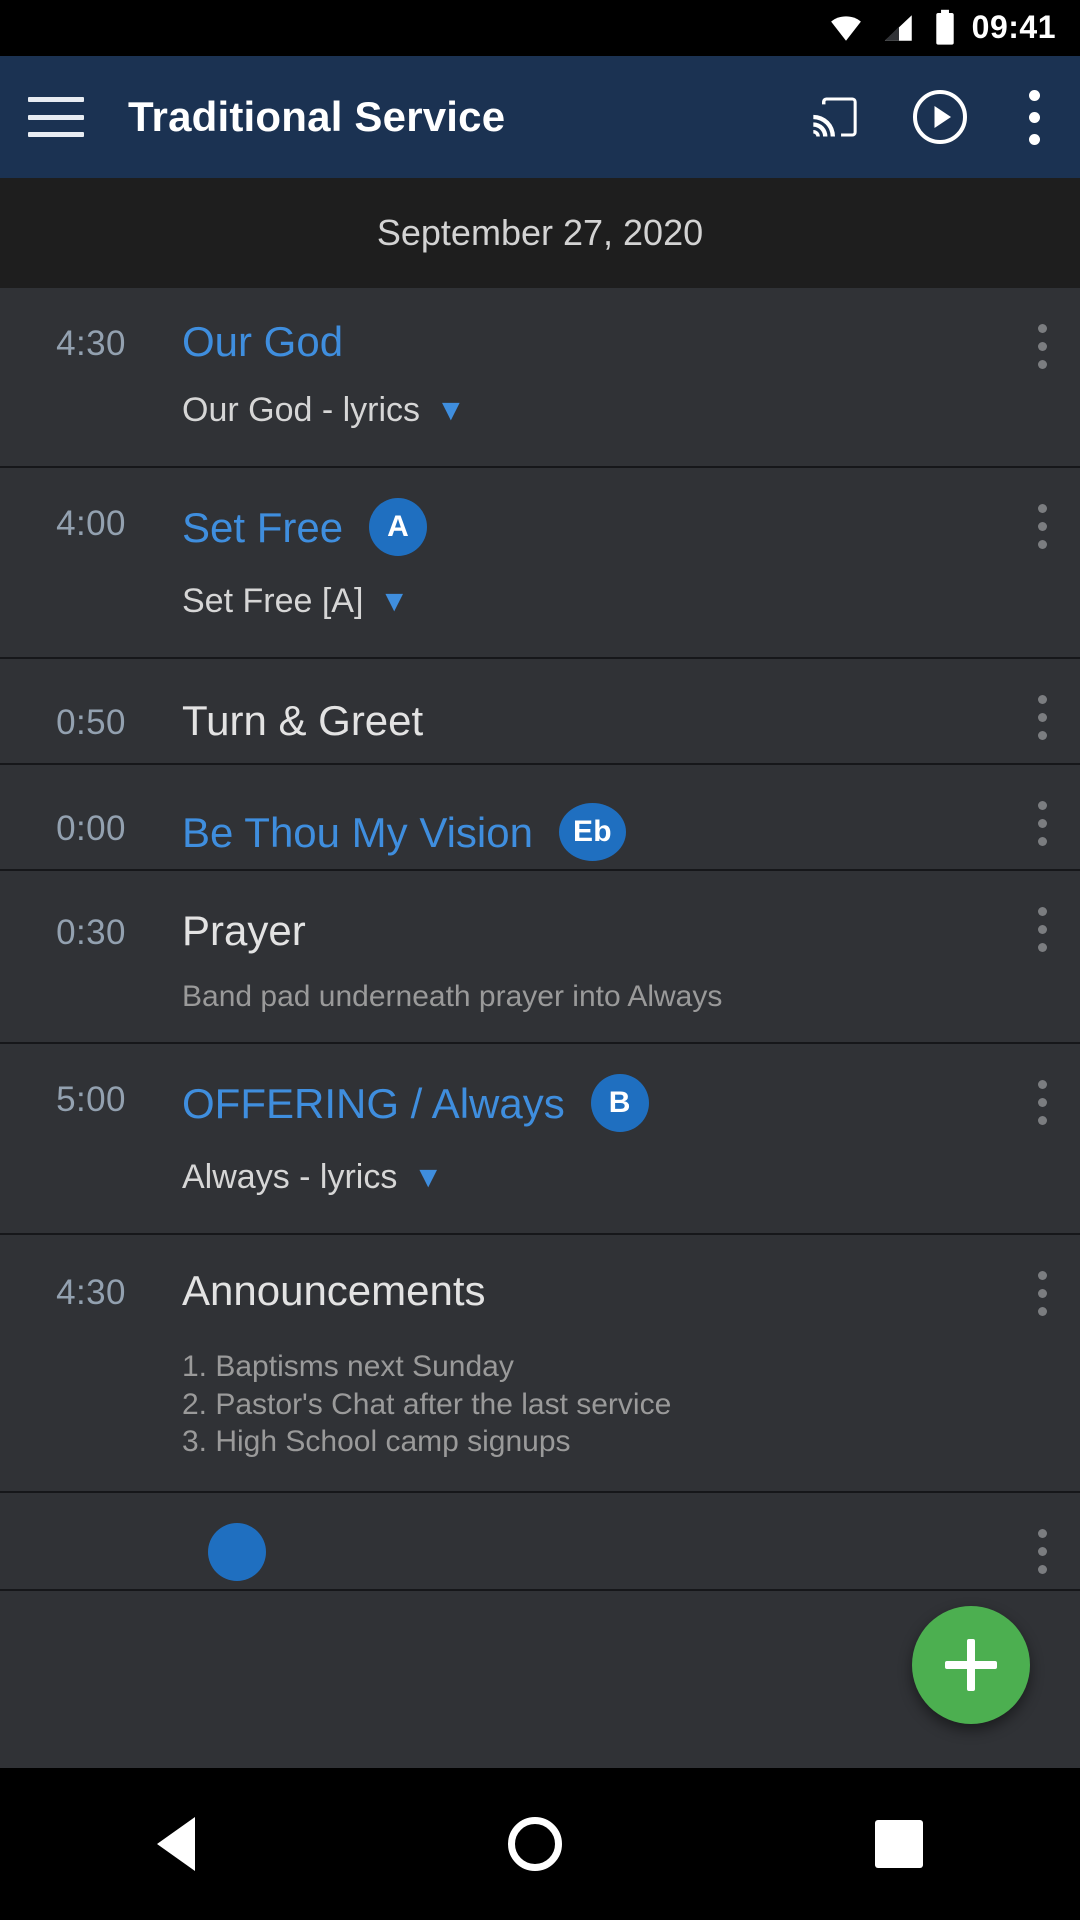 The image size is (1080, 1920). I want to click on service-date: September 27, 2020, so click(540, 232).